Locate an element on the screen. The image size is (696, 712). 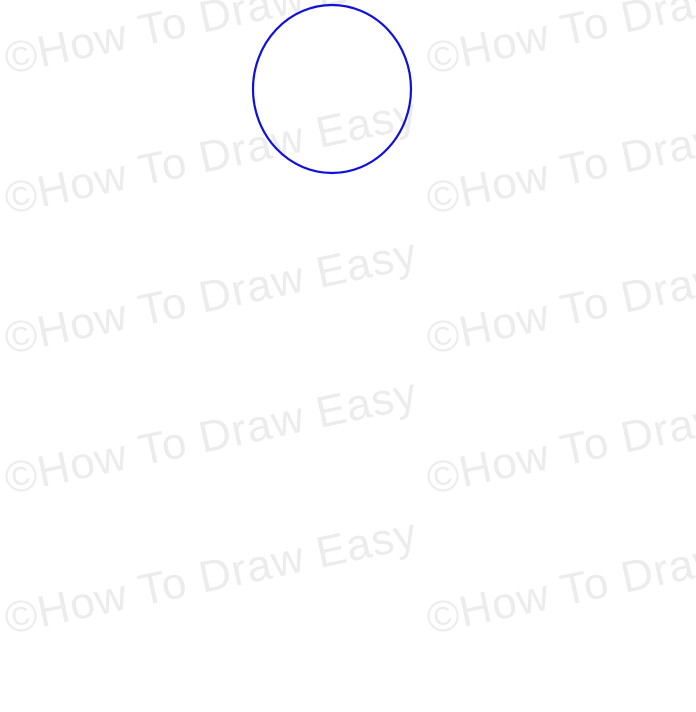
head-circle-outline is located at coordinates (332, 89).